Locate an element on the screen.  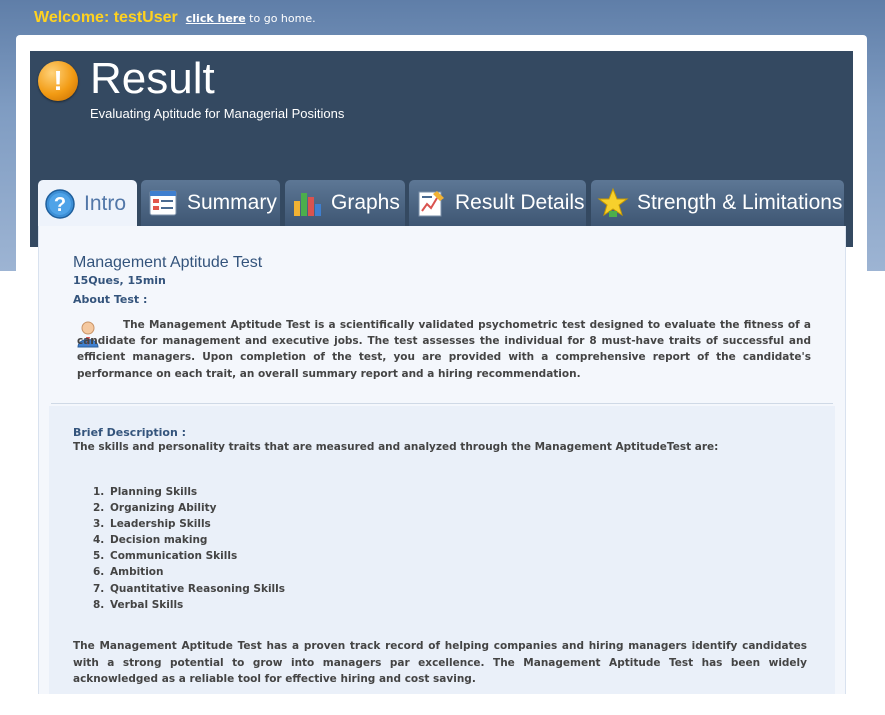
list-item-label: Organizing Ability is located at coordinates (163, 508).